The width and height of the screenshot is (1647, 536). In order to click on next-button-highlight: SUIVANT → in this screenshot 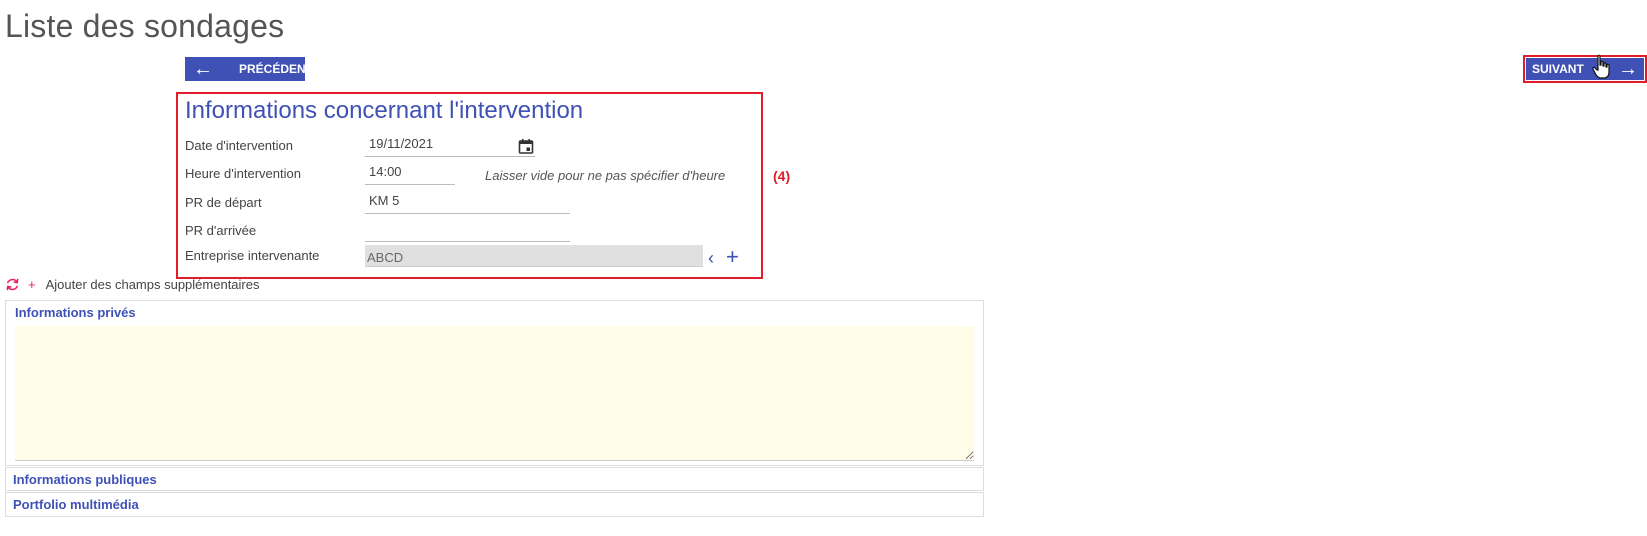, I will do `click(1585, 69)`.